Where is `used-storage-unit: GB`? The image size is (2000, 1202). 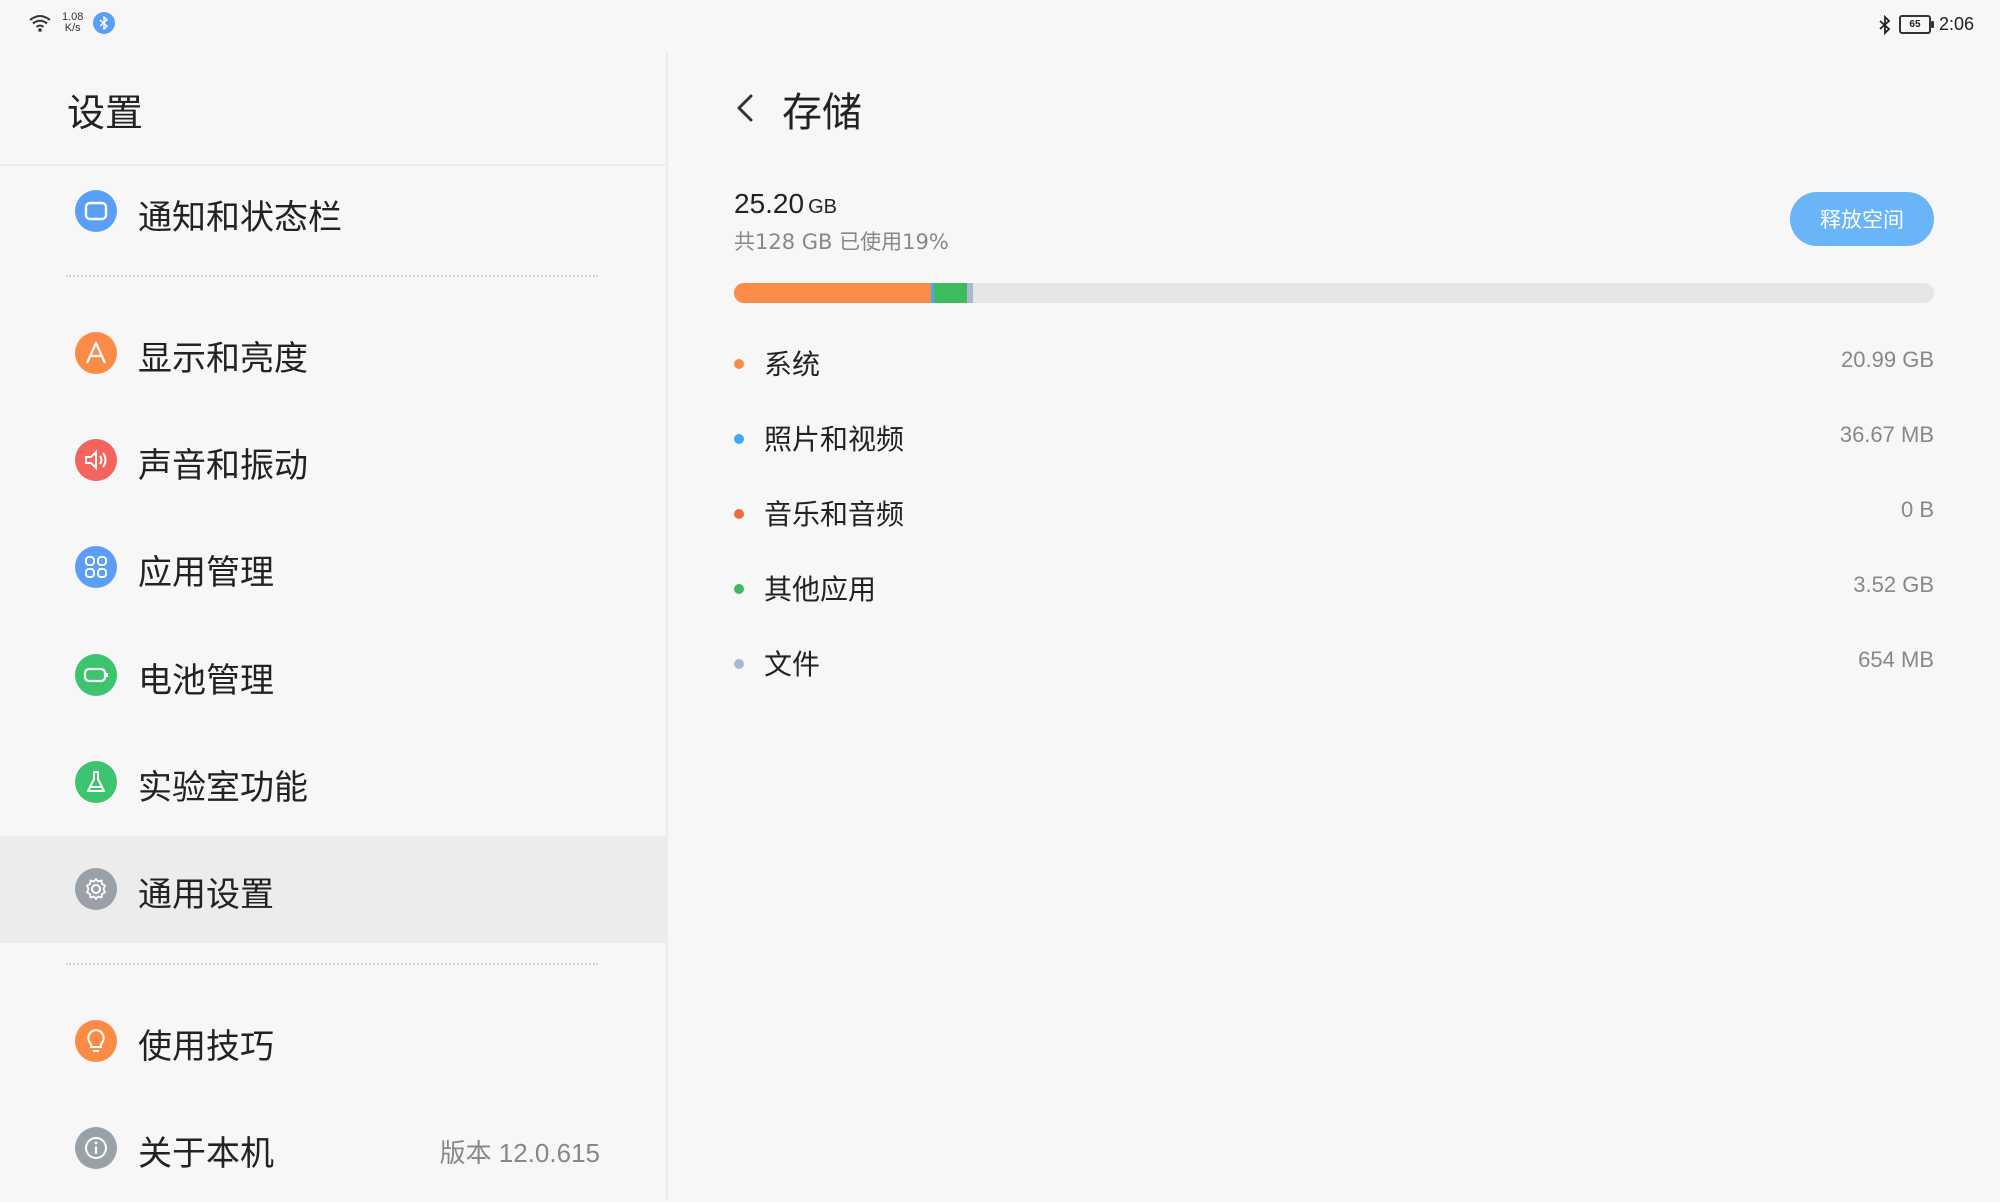 used-storage-unit: GB is located at coordinates (822, 207).